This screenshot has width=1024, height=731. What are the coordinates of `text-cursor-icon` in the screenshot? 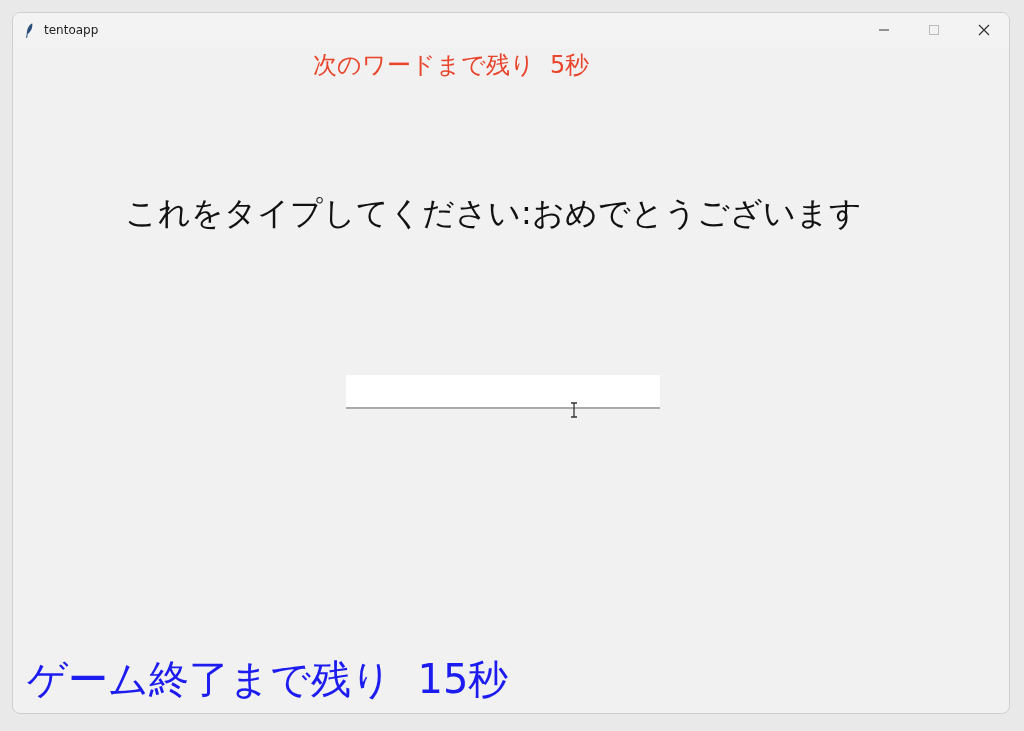 It's located at (574, 410).